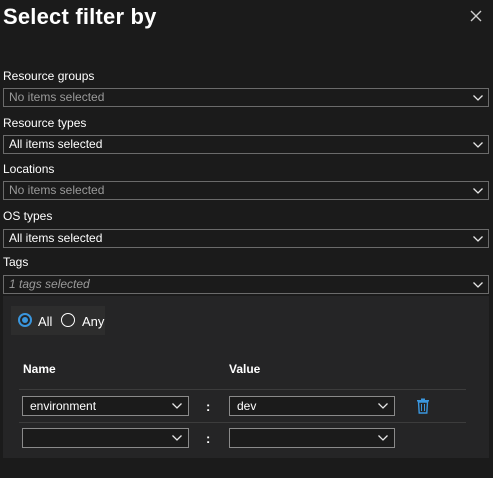  Describe the element at coordinates (80, 16) in the screenshot. I see `dialog-title: Select filter by` at that location.